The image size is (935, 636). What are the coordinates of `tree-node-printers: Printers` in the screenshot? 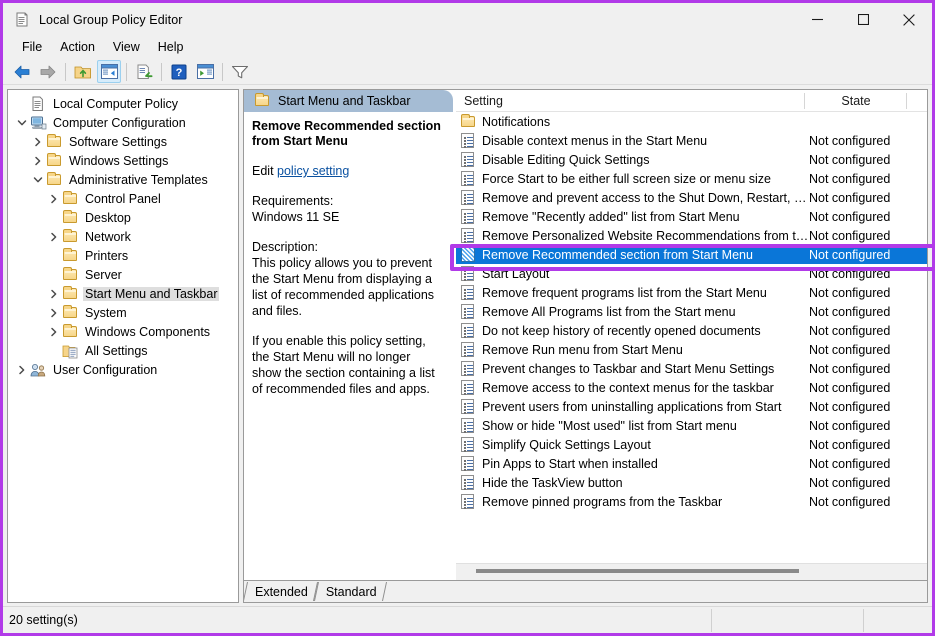 It's located at (123, 255).